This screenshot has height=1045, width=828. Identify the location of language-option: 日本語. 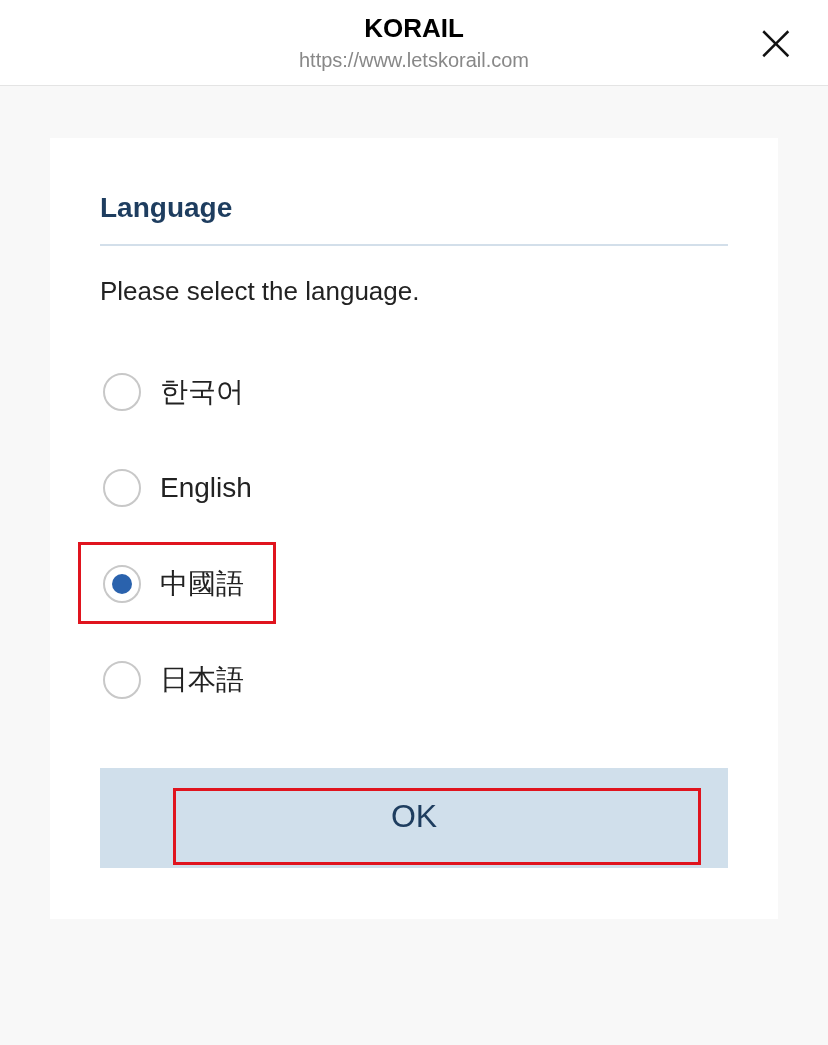
(202, 680).